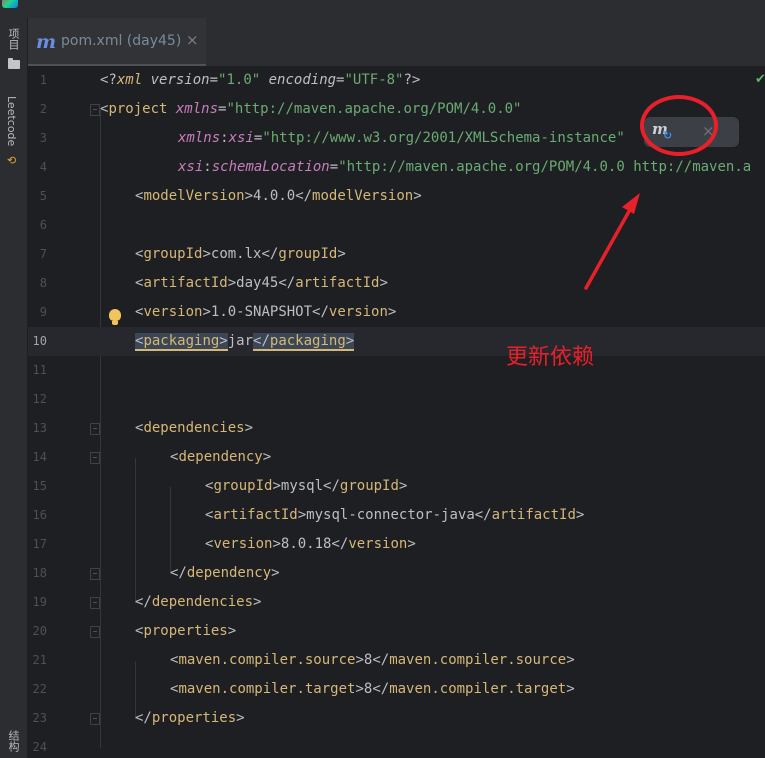  Describe the element at coordinates (193, 109) in the screenshot. I see `attr-name: xmlns` at that location.